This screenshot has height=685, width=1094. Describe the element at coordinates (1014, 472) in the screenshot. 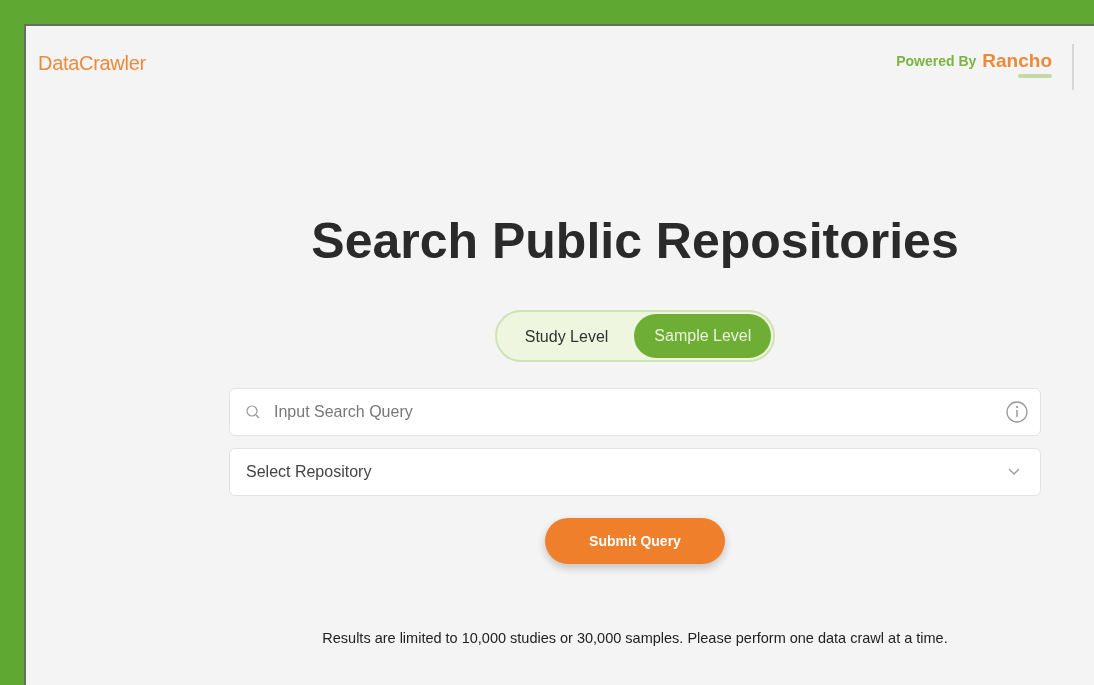

I see `chevron-down-icon` at that location.